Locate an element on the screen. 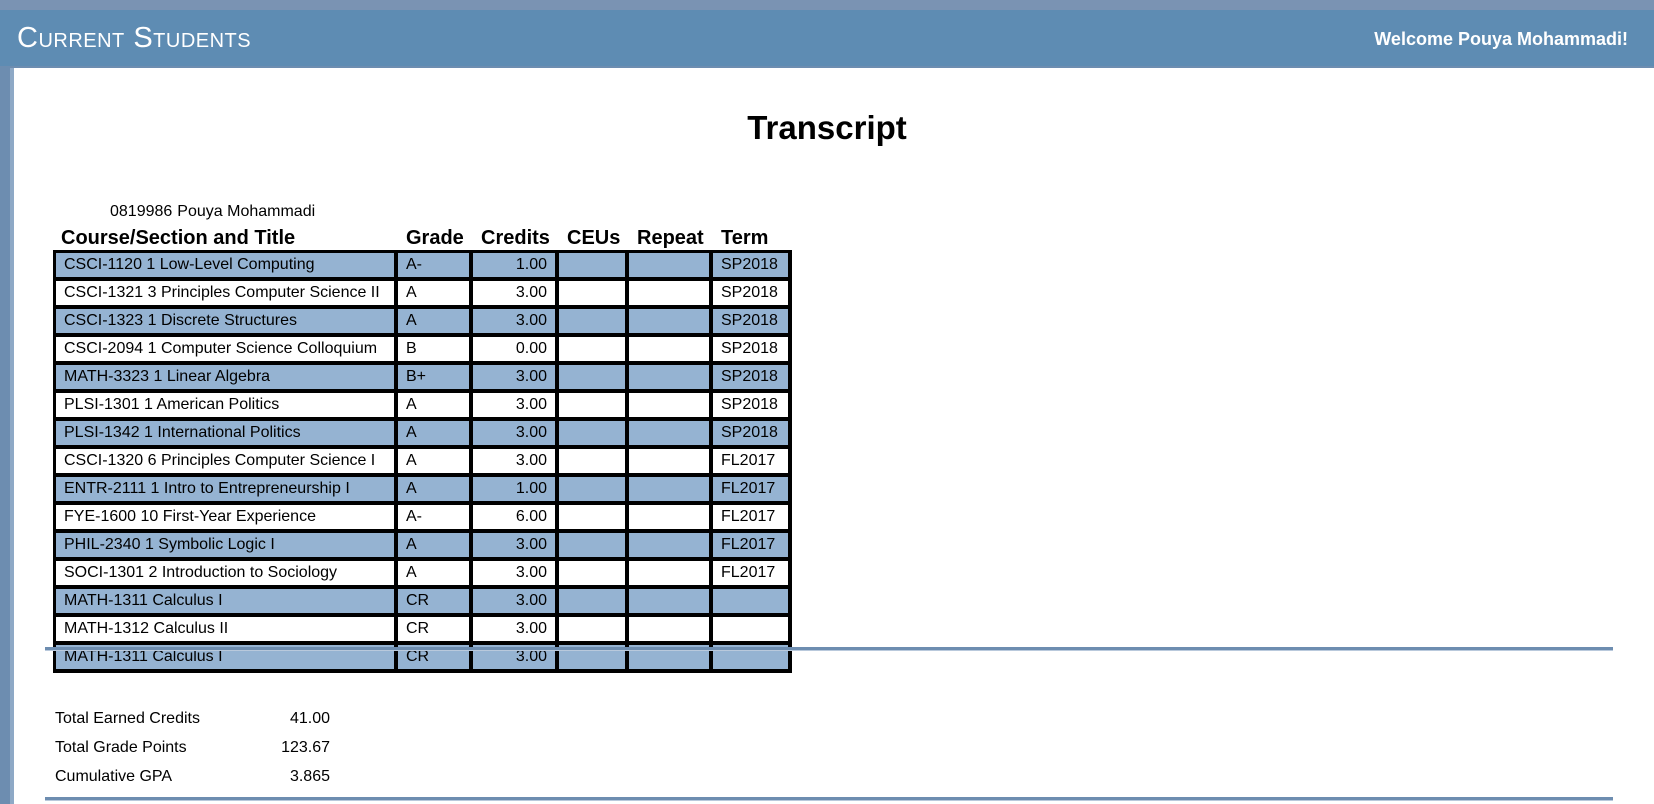 The height and width of the screenshot is (804, 1654). course-cell: CSCI-1323 1 Discrete Structures is located at coordinates (225, 323).